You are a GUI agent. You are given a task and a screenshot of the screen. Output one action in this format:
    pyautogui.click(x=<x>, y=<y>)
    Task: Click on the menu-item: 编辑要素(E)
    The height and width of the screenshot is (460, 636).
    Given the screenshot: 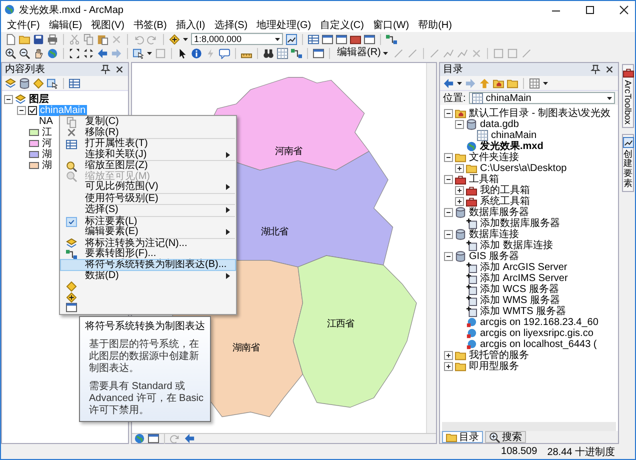 What is the action you would take?
    pyautogui.click(x=148, y=232)
    